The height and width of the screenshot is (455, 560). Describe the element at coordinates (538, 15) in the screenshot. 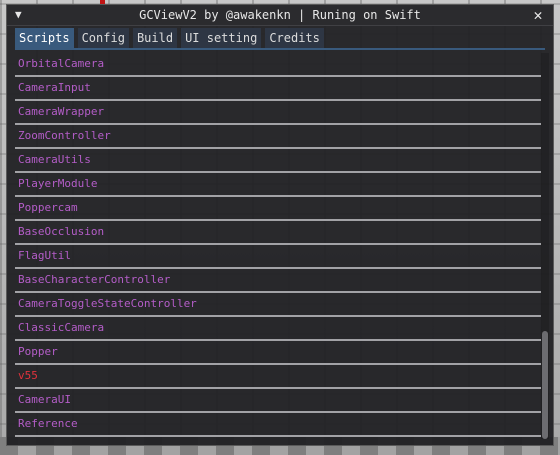

I see `close-icon: ✕` at that location.